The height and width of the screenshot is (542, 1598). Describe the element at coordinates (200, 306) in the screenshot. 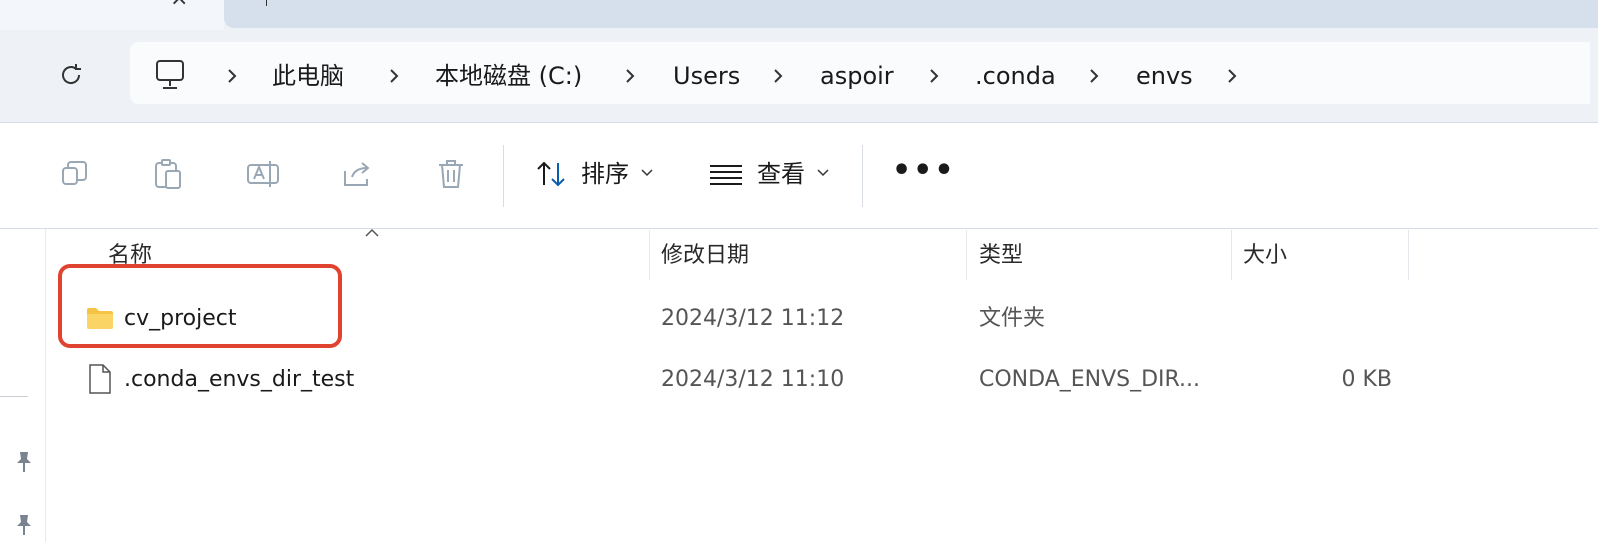

I see `highlight-box` at that location.